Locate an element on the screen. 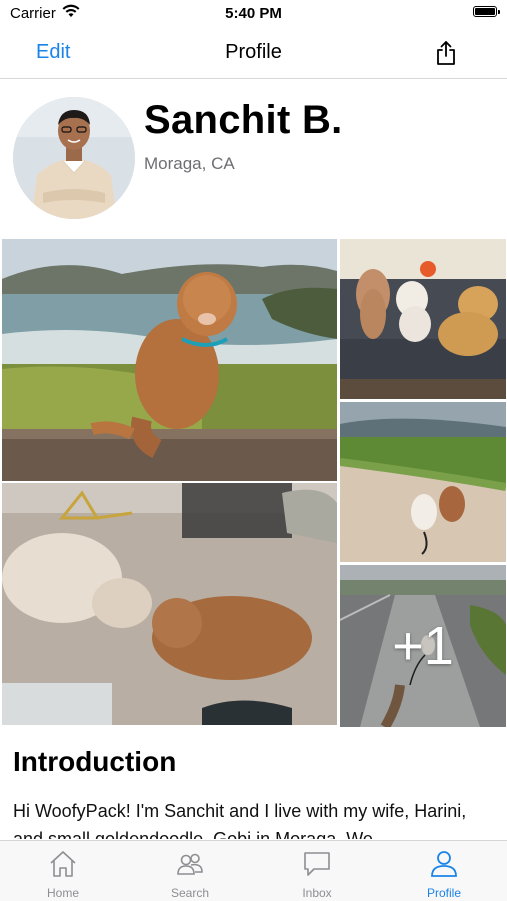 The image size is (507, 901). tab-inbox: Inbox is located at coordinates (317, 871).